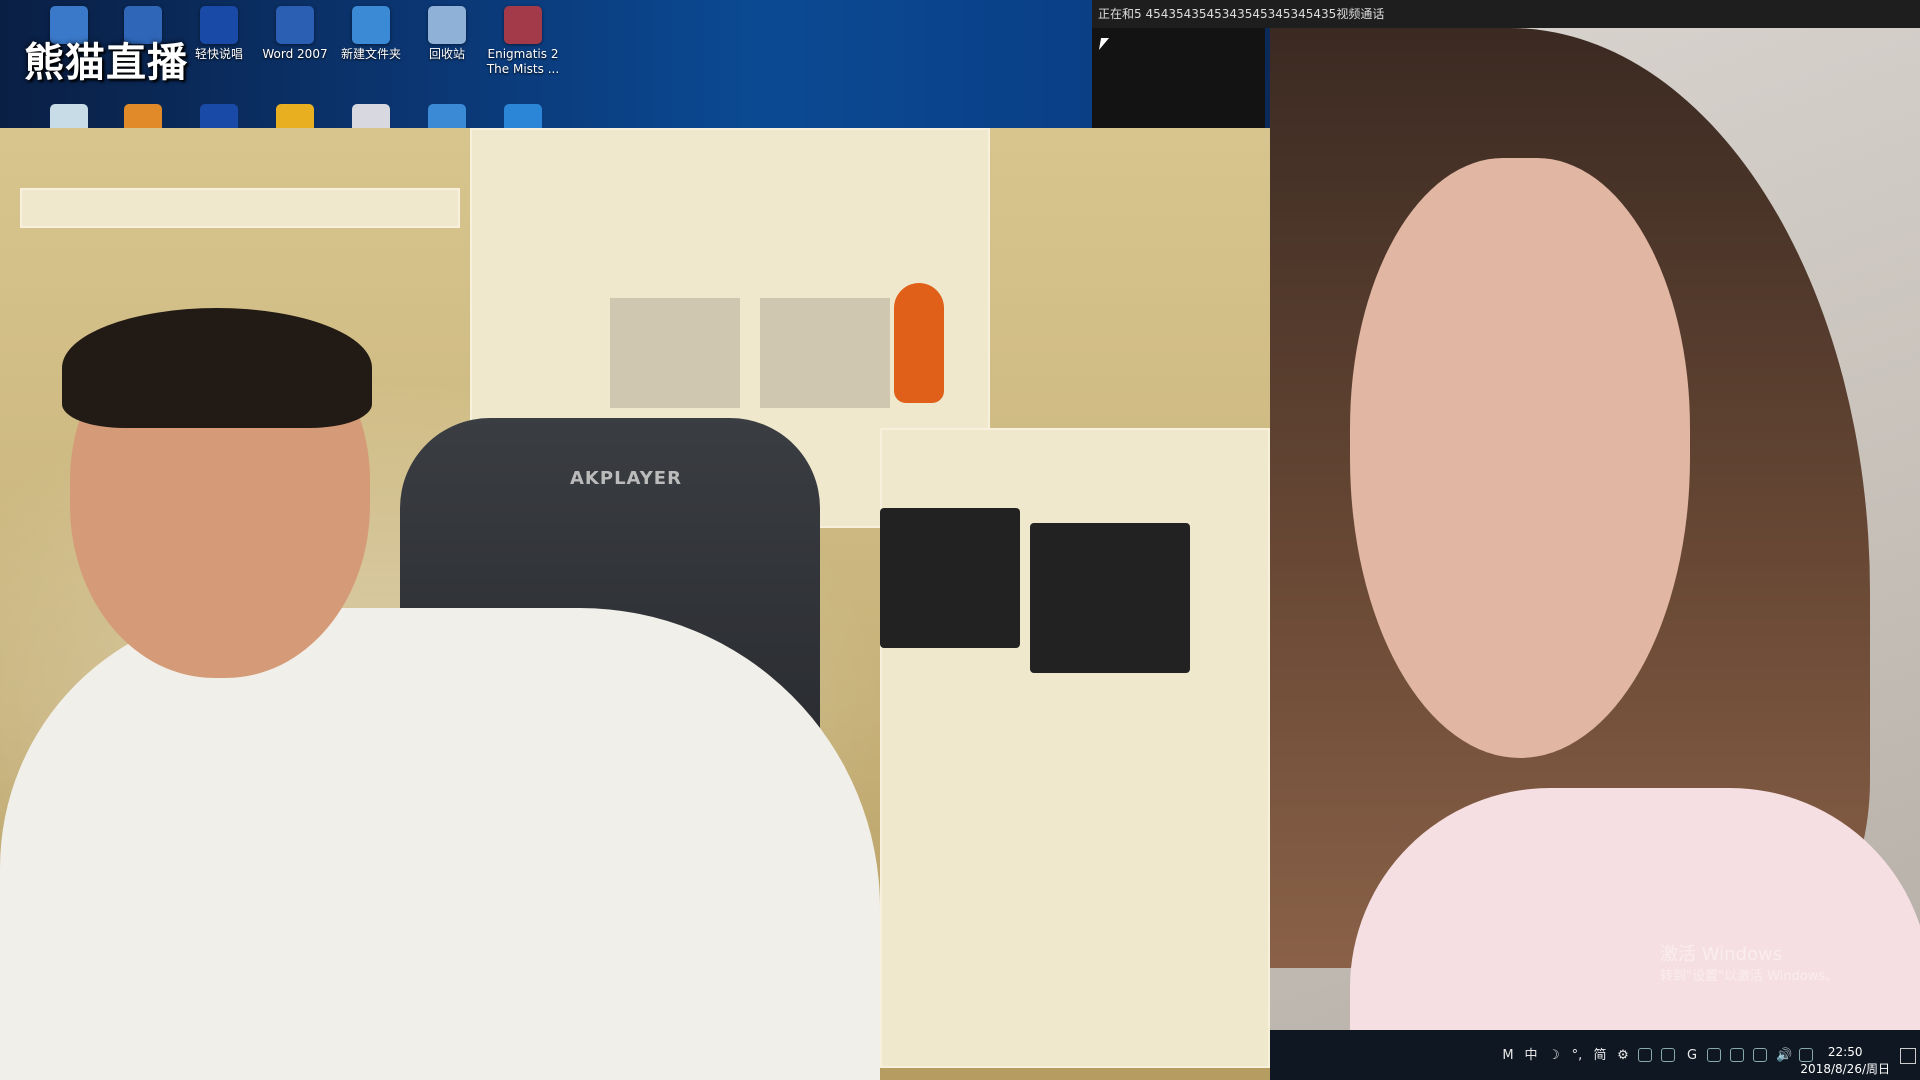  Describe the element at coordinates (1506, 14) in the screenshot. I see `call-window-titlebar: 正在和5 4543543545343545345345435视频通话` at that location.